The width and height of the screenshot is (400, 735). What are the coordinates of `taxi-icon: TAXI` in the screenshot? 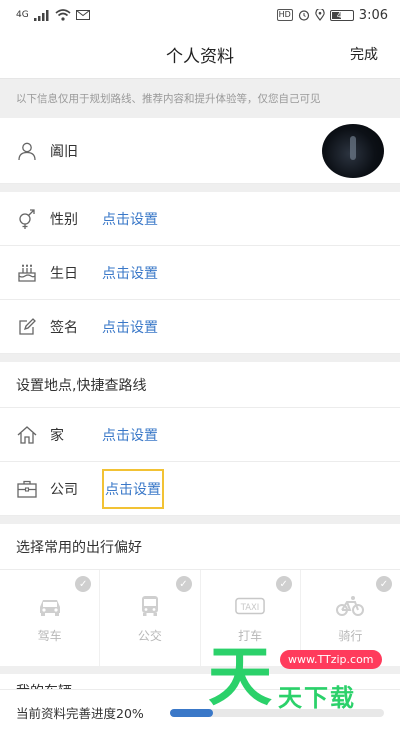 It's located at (250, 606).